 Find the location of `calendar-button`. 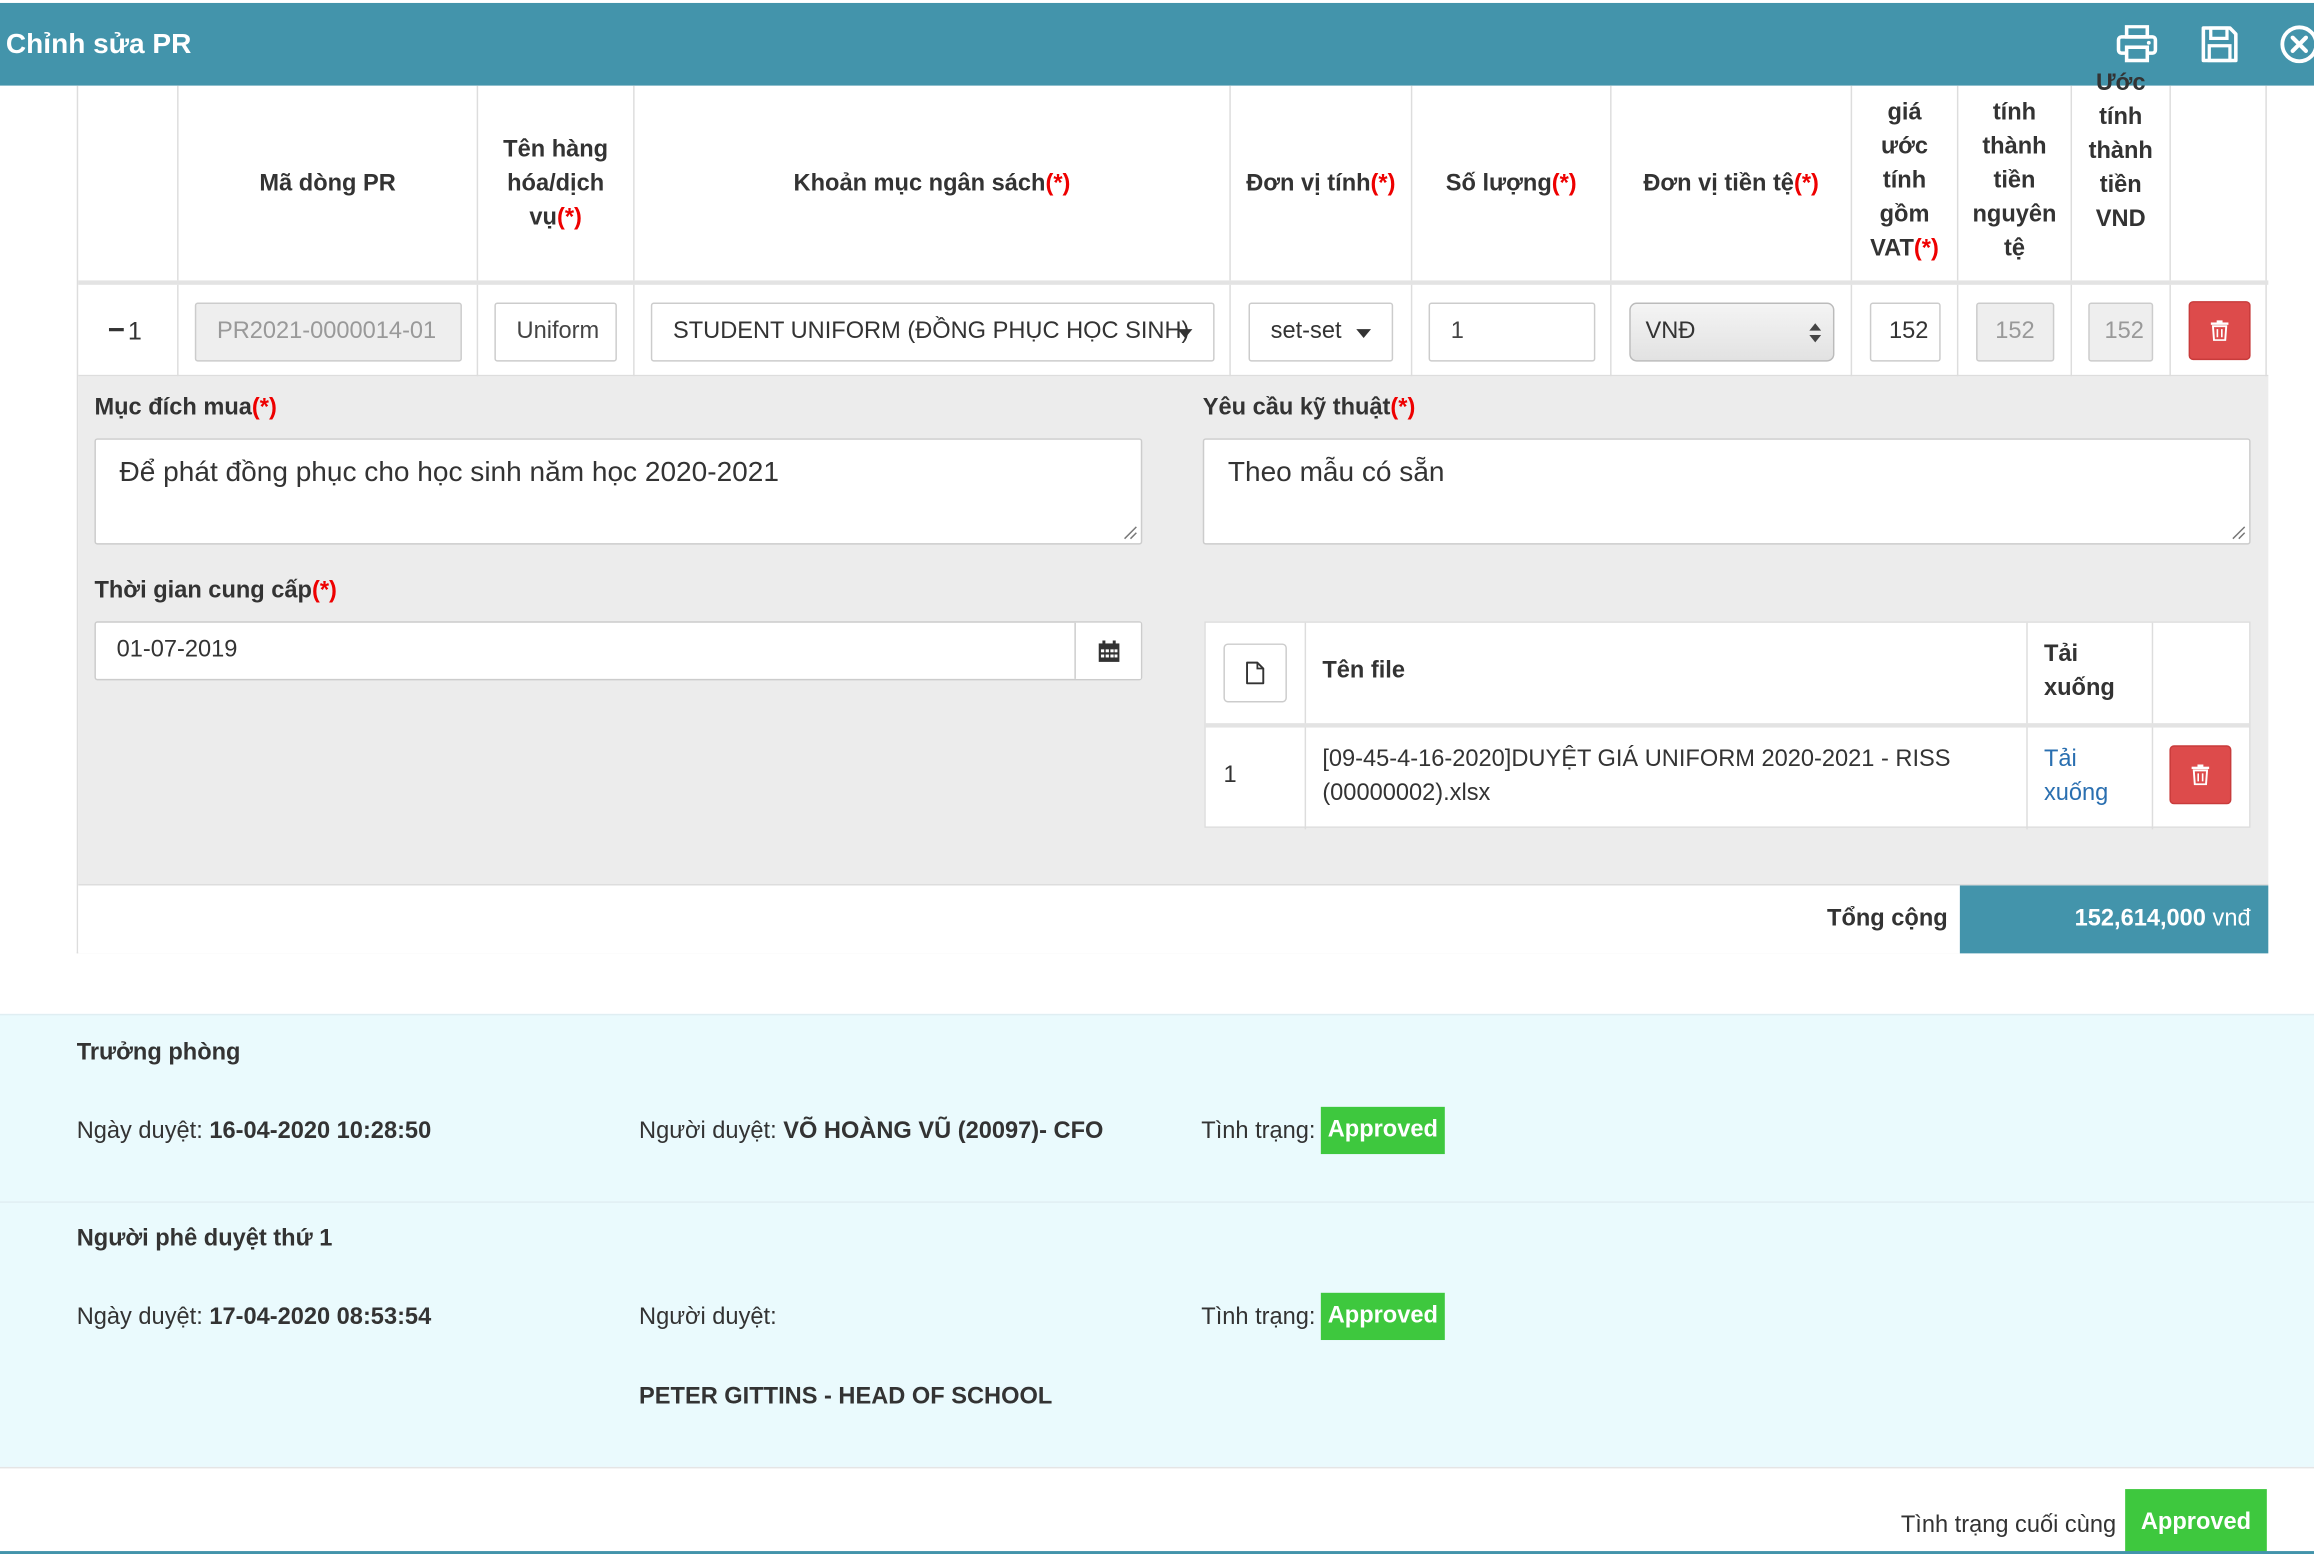

calendar-button is located at coordinates (1107, 650).